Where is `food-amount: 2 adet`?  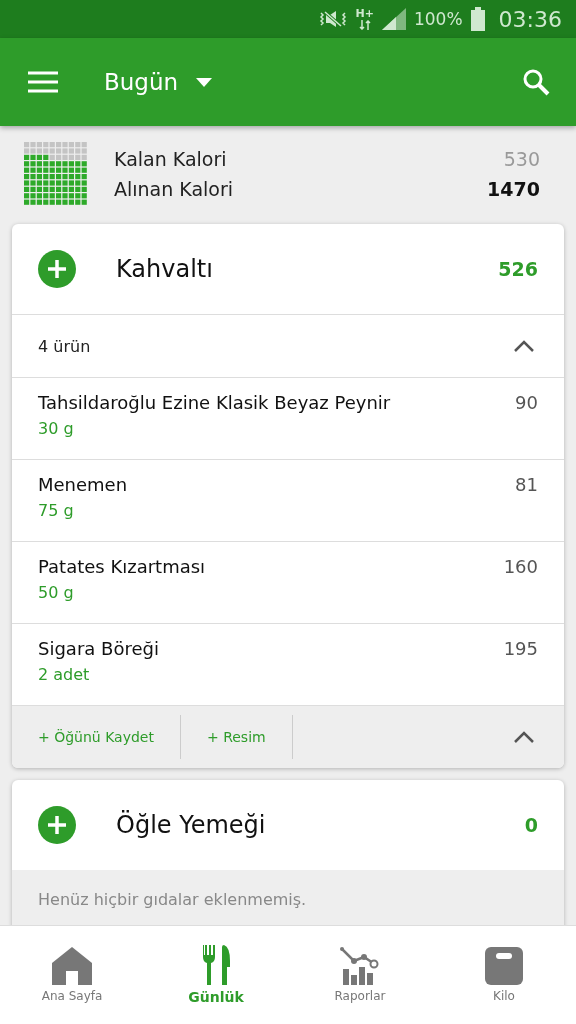 food-amount: 2 adet is located at coordinates (64, 674).